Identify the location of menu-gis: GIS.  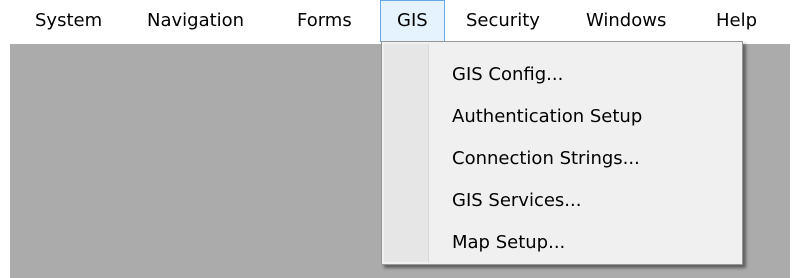
(412, 21).